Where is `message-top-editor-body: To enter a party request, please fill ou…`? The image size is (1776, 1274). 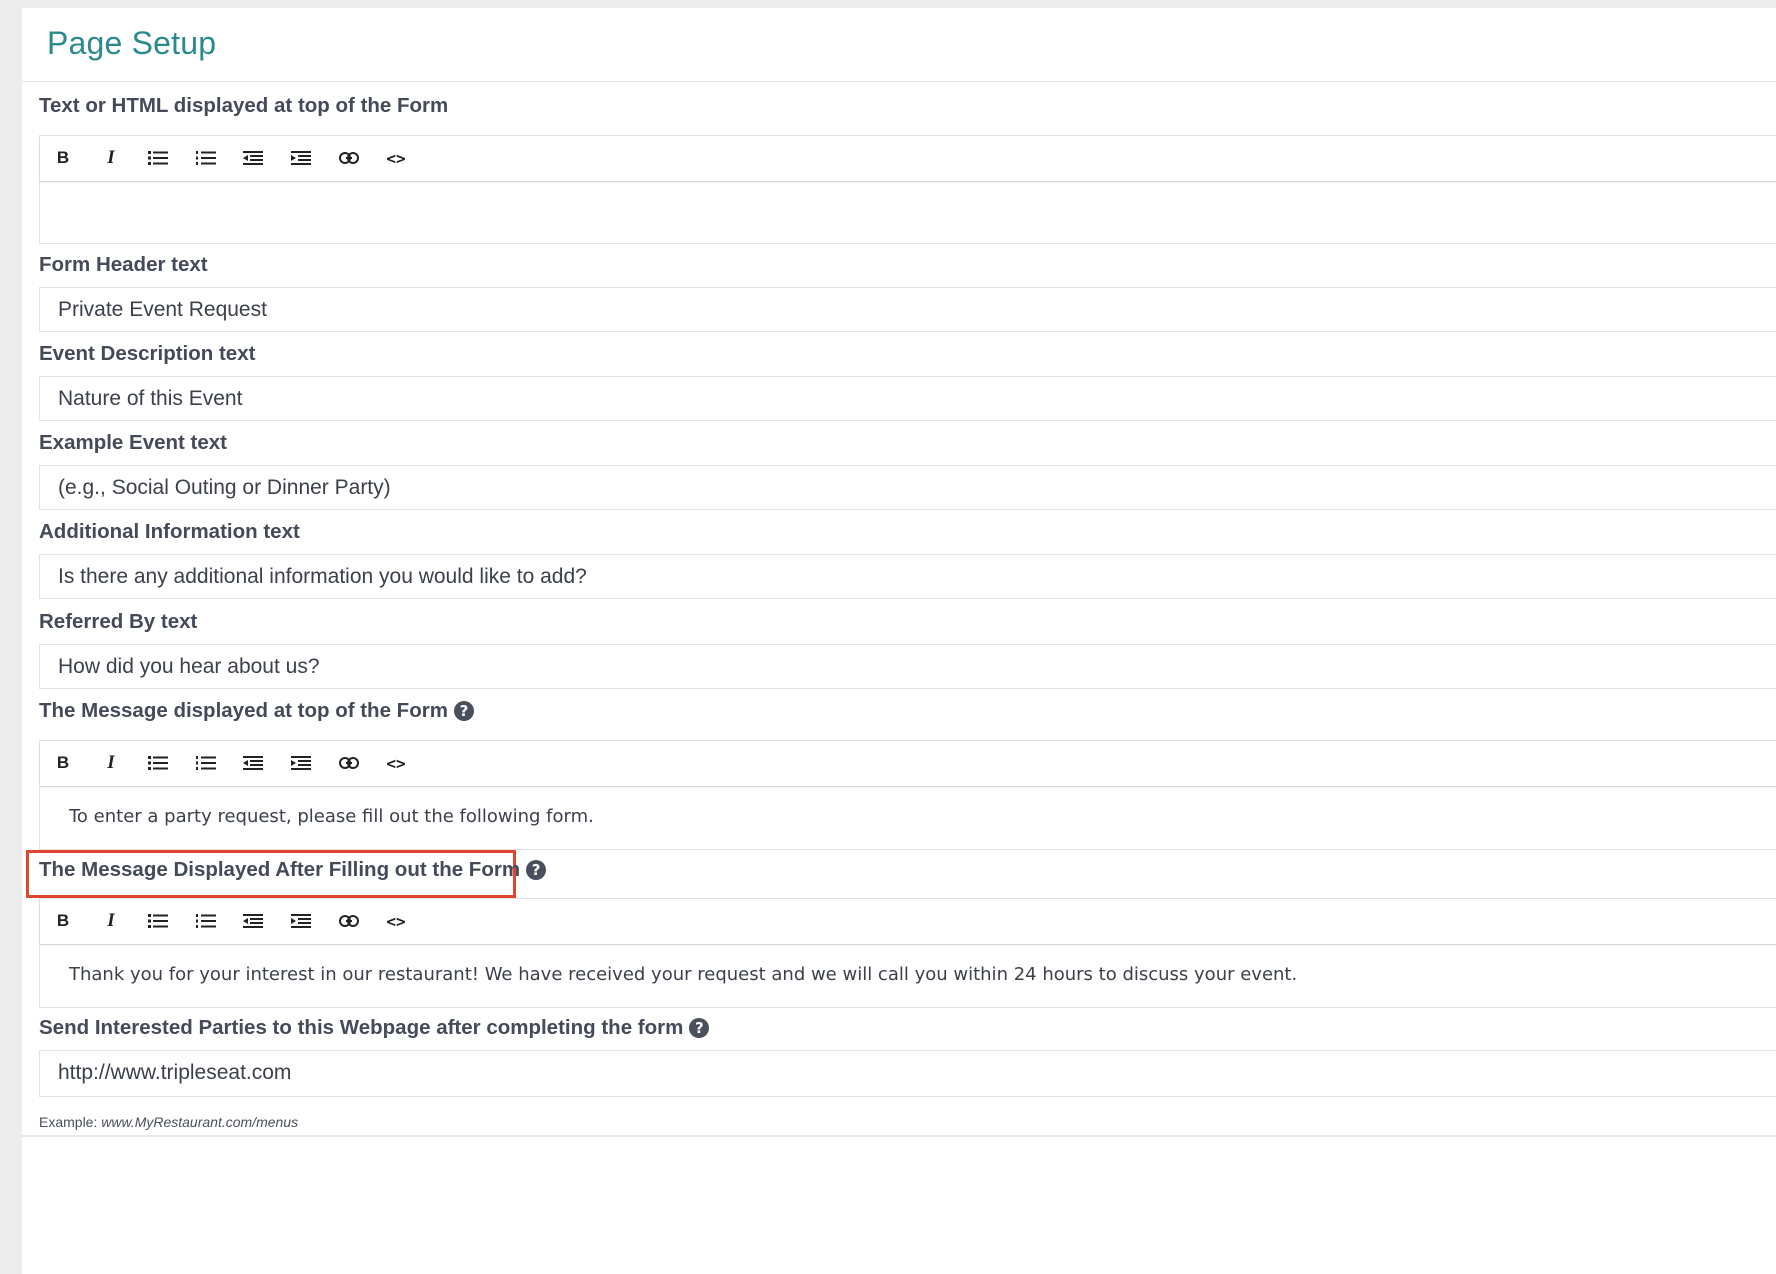
message-top-editor-body: To enter a party request, please fill ou… is located at coordinates (908, 819).